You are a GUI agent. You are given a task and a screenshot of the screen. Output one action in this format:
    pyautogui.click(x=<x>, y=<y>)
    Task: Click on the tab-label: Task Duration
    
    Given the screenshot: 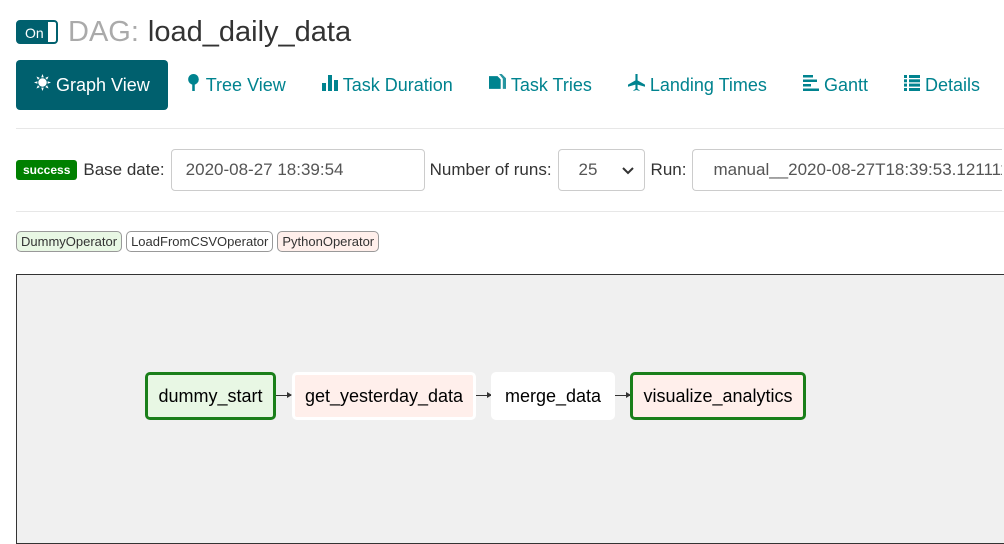 What is the action you would take?
    pyautogui.click(x=397, y=84)
    